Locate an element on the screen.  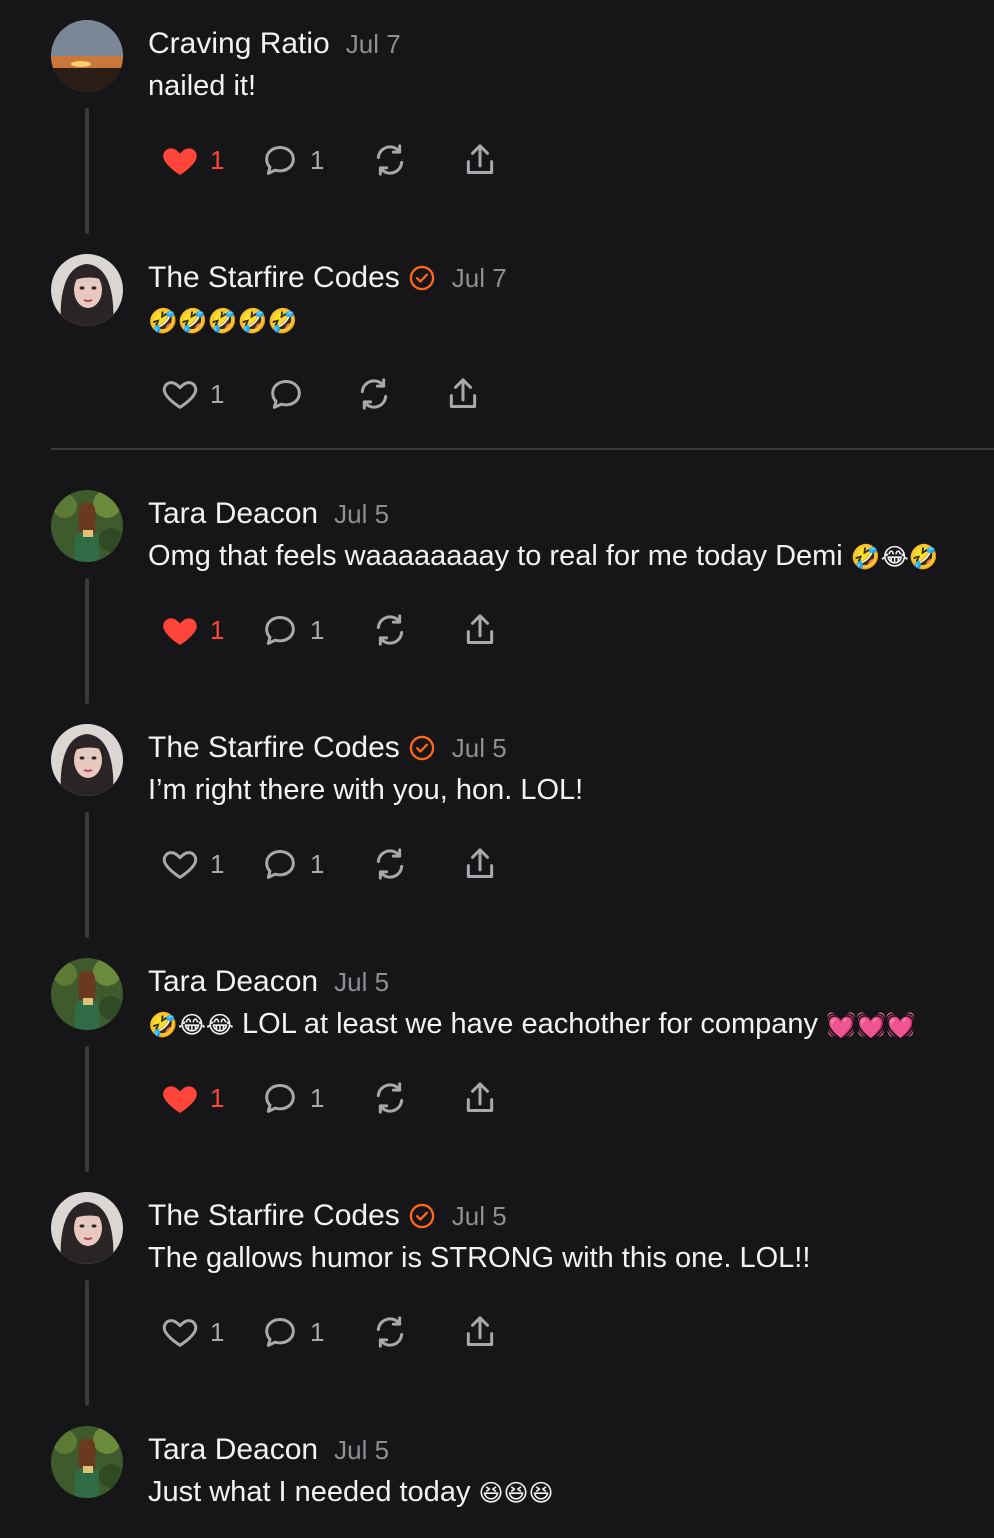
comment-text: nailed it! is located at coordinates (202, 86).